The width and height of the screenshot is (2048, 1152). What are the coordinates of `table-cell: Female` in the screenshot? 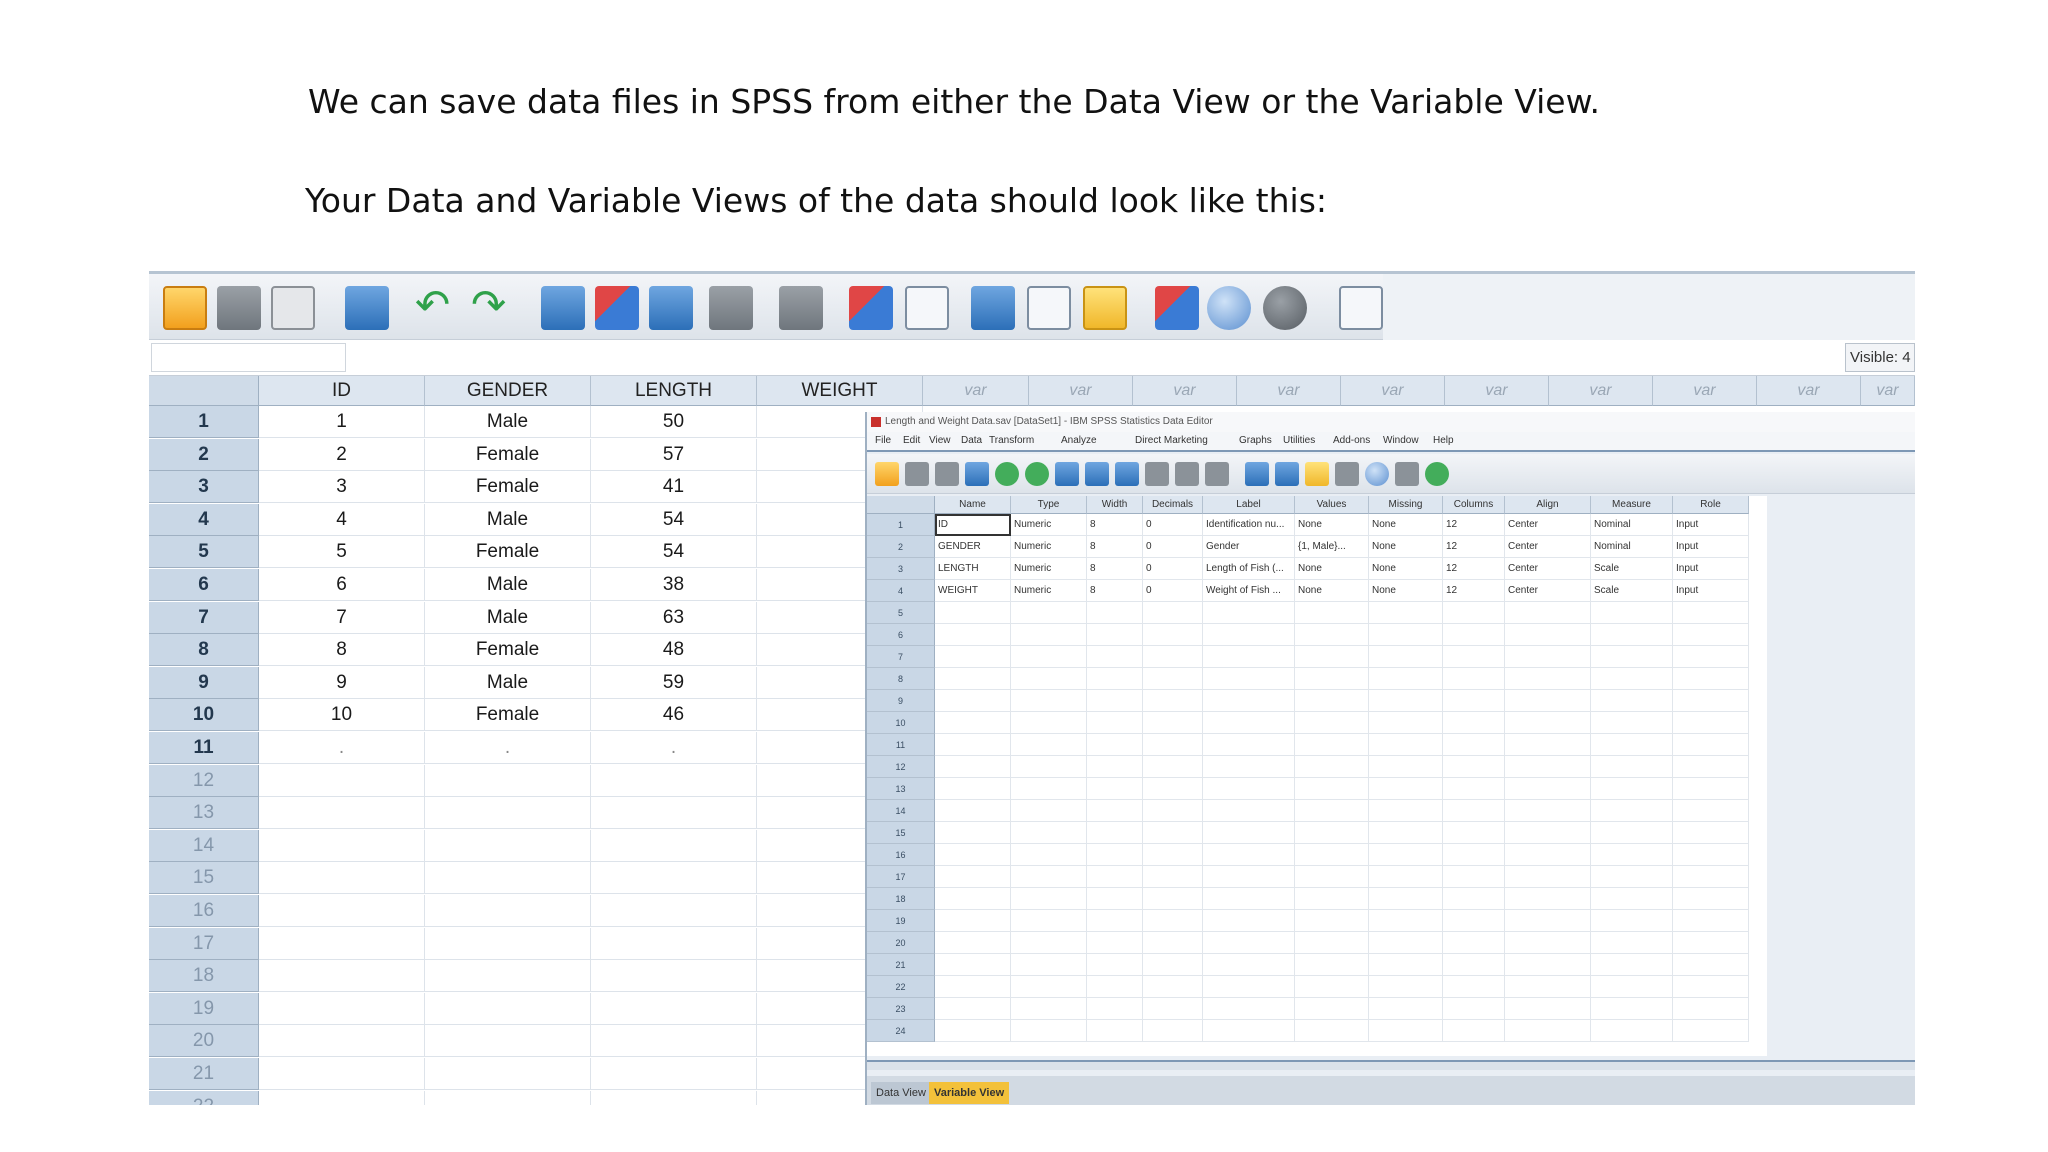 It's located at (508, 715).